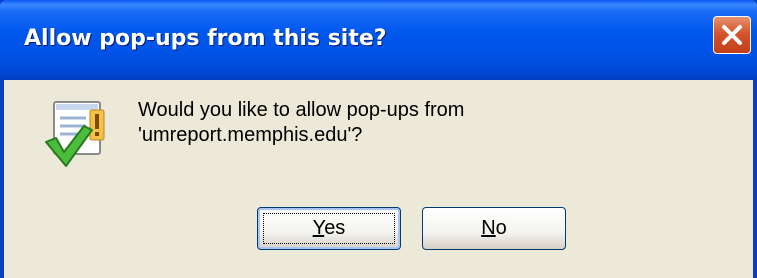  What do you see at coordinates (76, 134) in the screenshot?
I see `popup-allow-checkmark-icon` at bounding box center [76, 134].